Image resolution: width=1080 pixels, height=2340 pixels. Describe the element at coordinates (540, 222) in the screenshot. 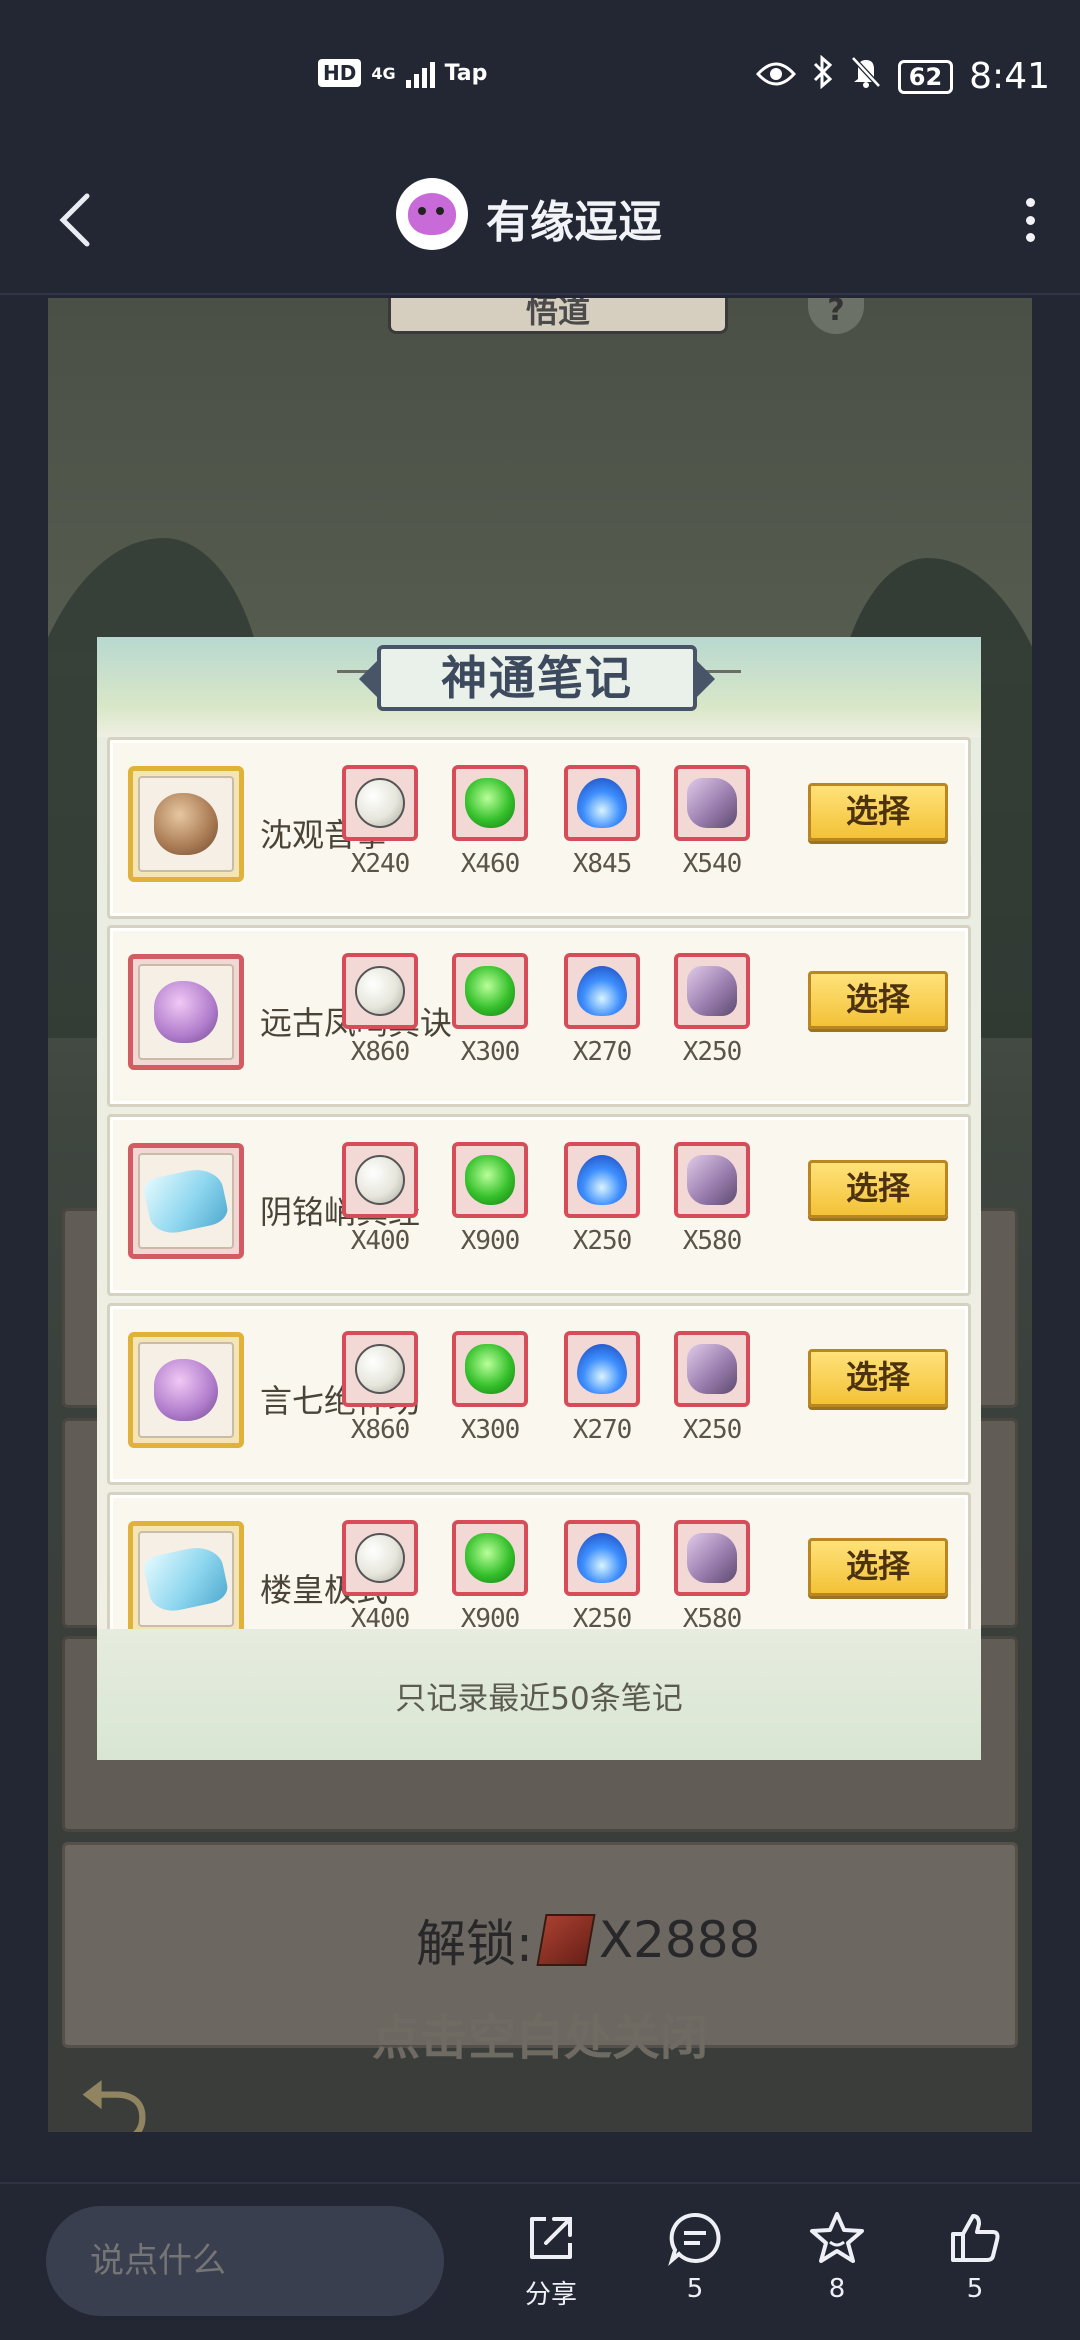

I see `app-header: 有缘逗逗` at that location.